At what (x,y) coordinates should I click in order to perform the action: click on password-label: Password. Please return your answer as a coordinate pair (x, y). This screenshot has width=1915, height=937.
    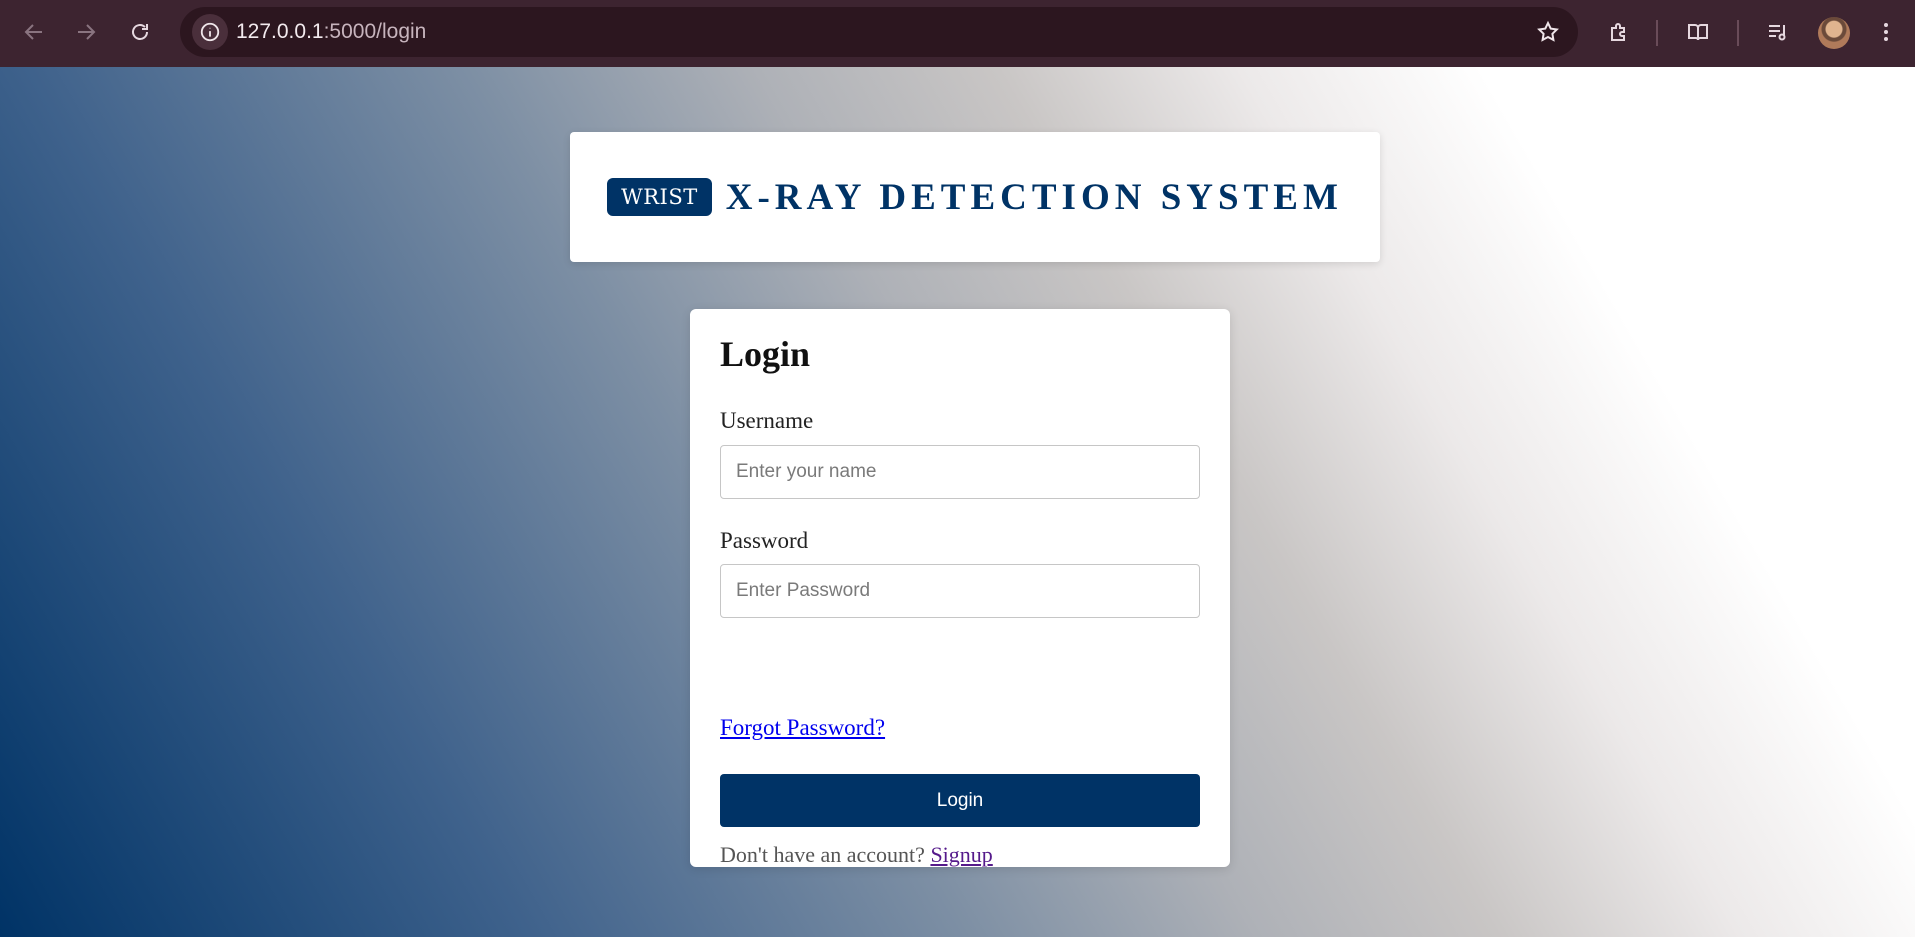
    Looking at the image, I should click on (764, 540).